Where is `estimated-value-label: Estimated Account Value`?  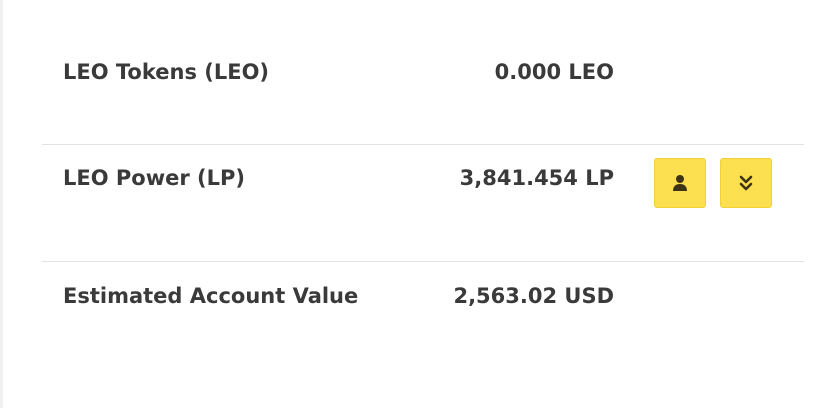 estimated-value-label: Estimated Account Value is located at coordinates (211, 296).